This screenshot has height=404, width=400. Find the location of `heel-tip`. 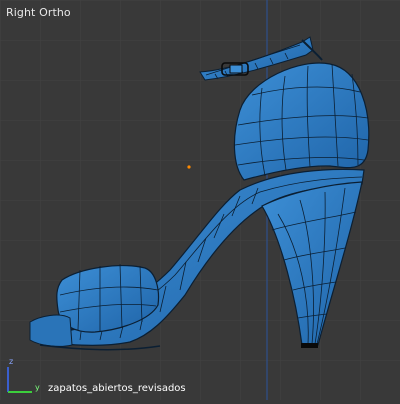

heel-tip is located at coordinates (309, 345).